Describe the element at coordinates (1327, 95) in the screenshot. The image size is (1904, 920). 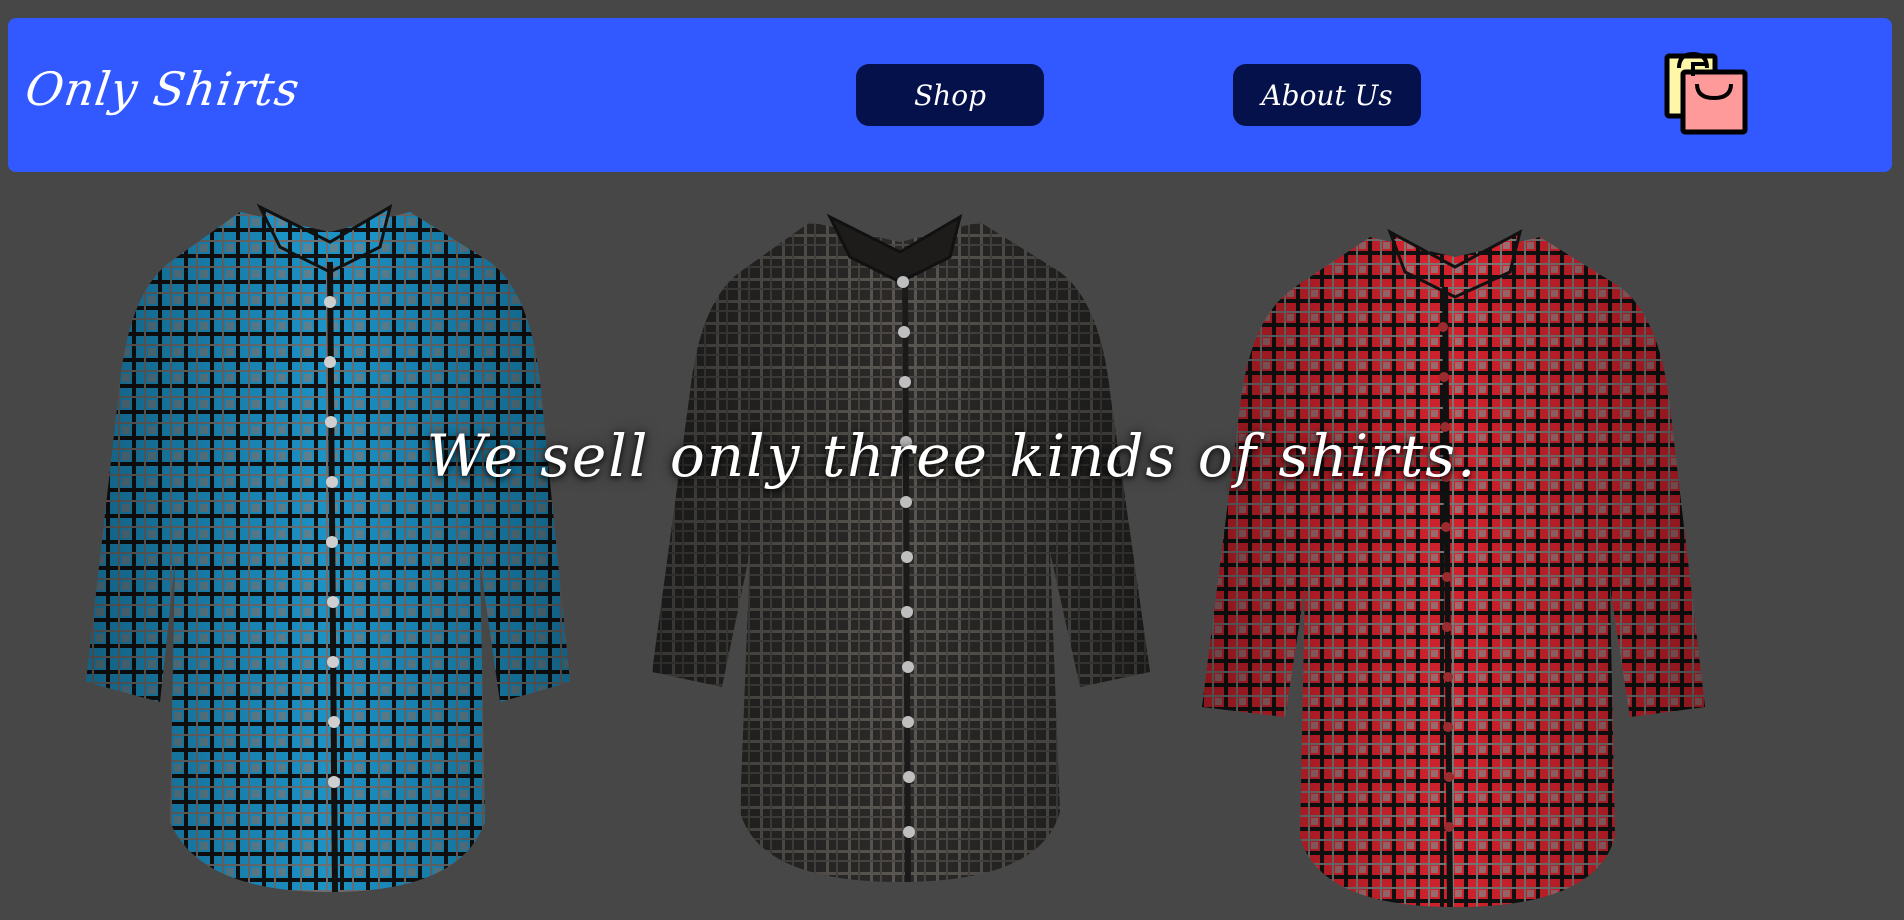
I see `about-us-button: About Us` at that location.